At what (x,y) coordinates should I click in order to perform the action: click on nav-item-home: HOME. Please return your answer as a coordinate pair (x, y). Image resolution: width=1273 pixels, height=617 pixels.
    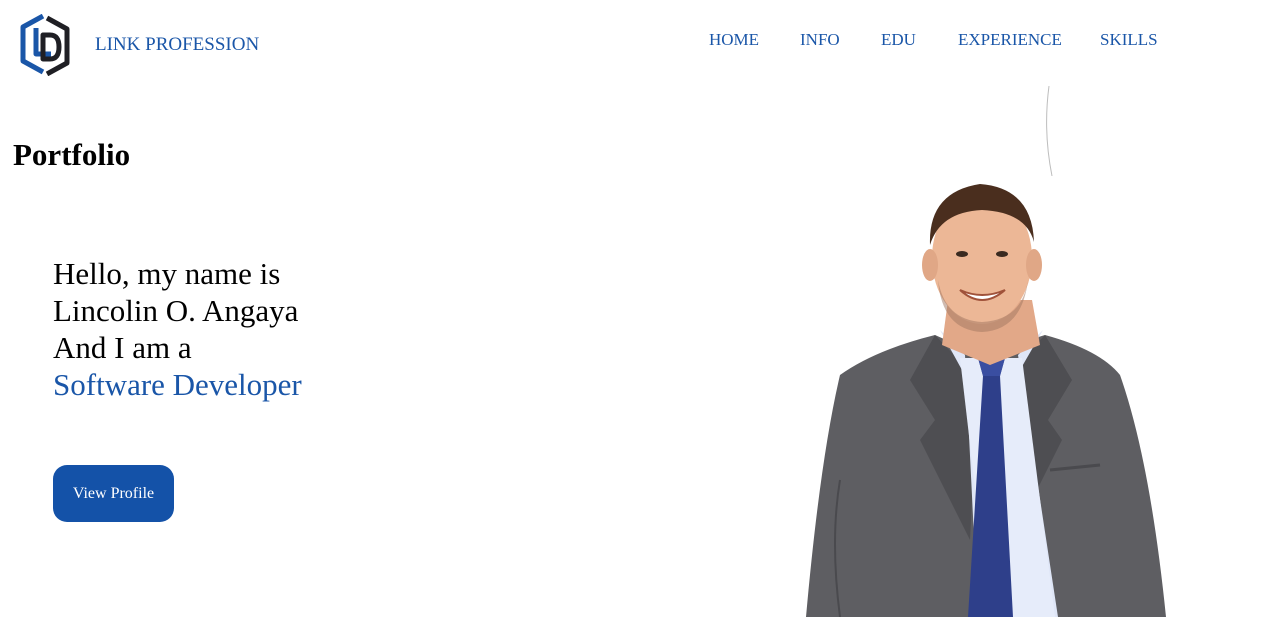
    Looking at the image, I should click on (734, 40).